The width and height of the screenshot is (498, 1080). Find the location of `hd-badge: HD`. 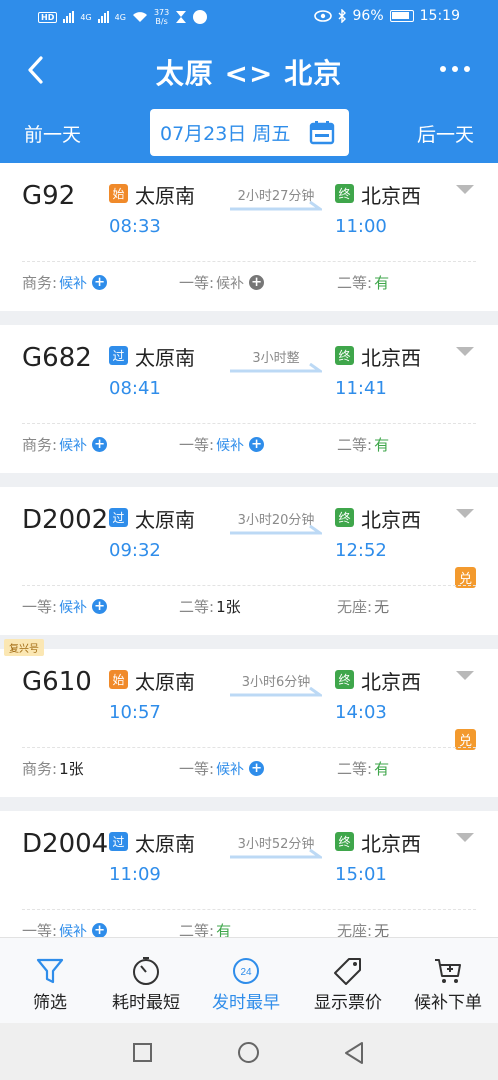

hd-badge: HD is located at coordinates (48, 17).